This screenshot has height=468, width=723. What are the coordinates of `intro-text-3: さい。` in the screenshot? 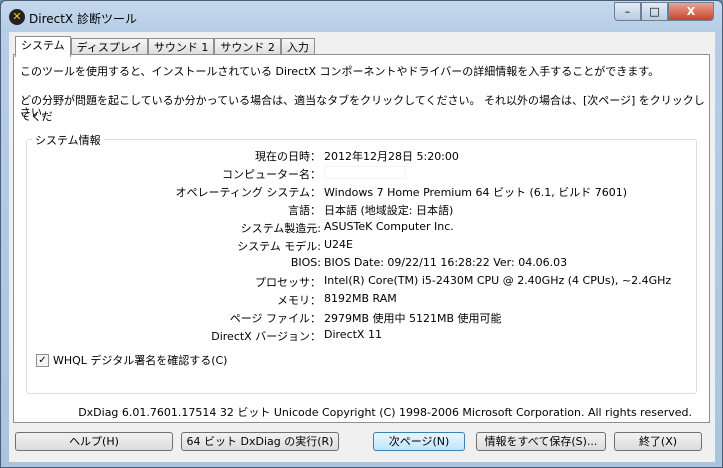 It's located at (36, 112).